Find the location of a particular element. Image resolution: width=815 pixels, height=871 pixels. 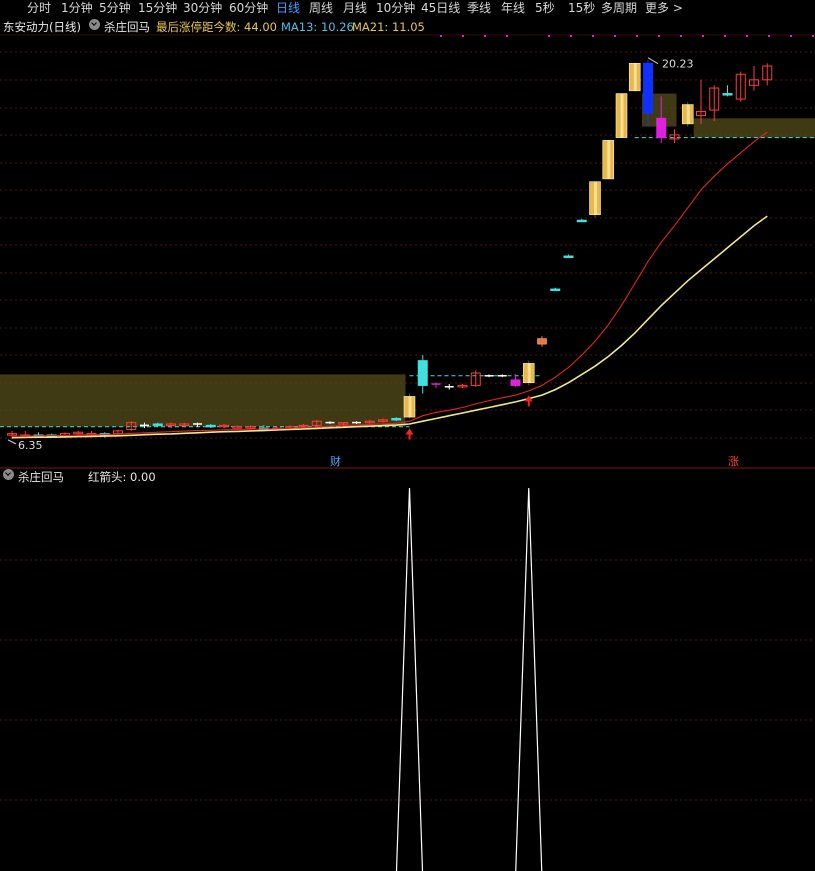

high-price-label: 20.23 is located at coordinates (678, 64).